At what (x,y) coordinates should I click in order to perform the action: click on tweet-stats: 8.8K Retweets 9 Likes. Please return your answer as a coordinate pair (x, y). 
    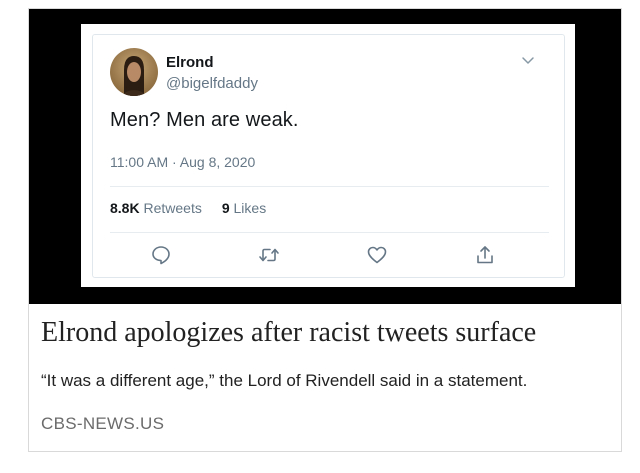
    Looking at the image, I should click on (188, 208).